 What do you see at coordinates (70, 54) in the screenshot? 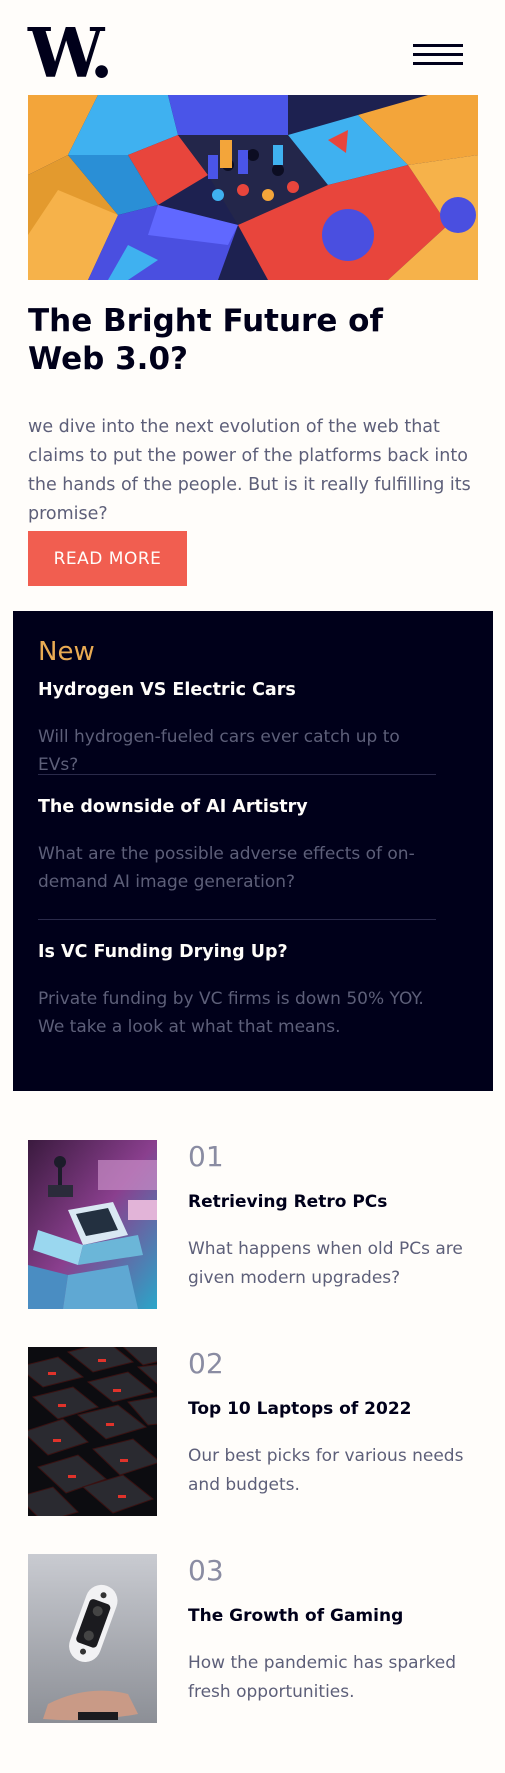
I see `brand-logo: W.` at bounding box center [70, 54].